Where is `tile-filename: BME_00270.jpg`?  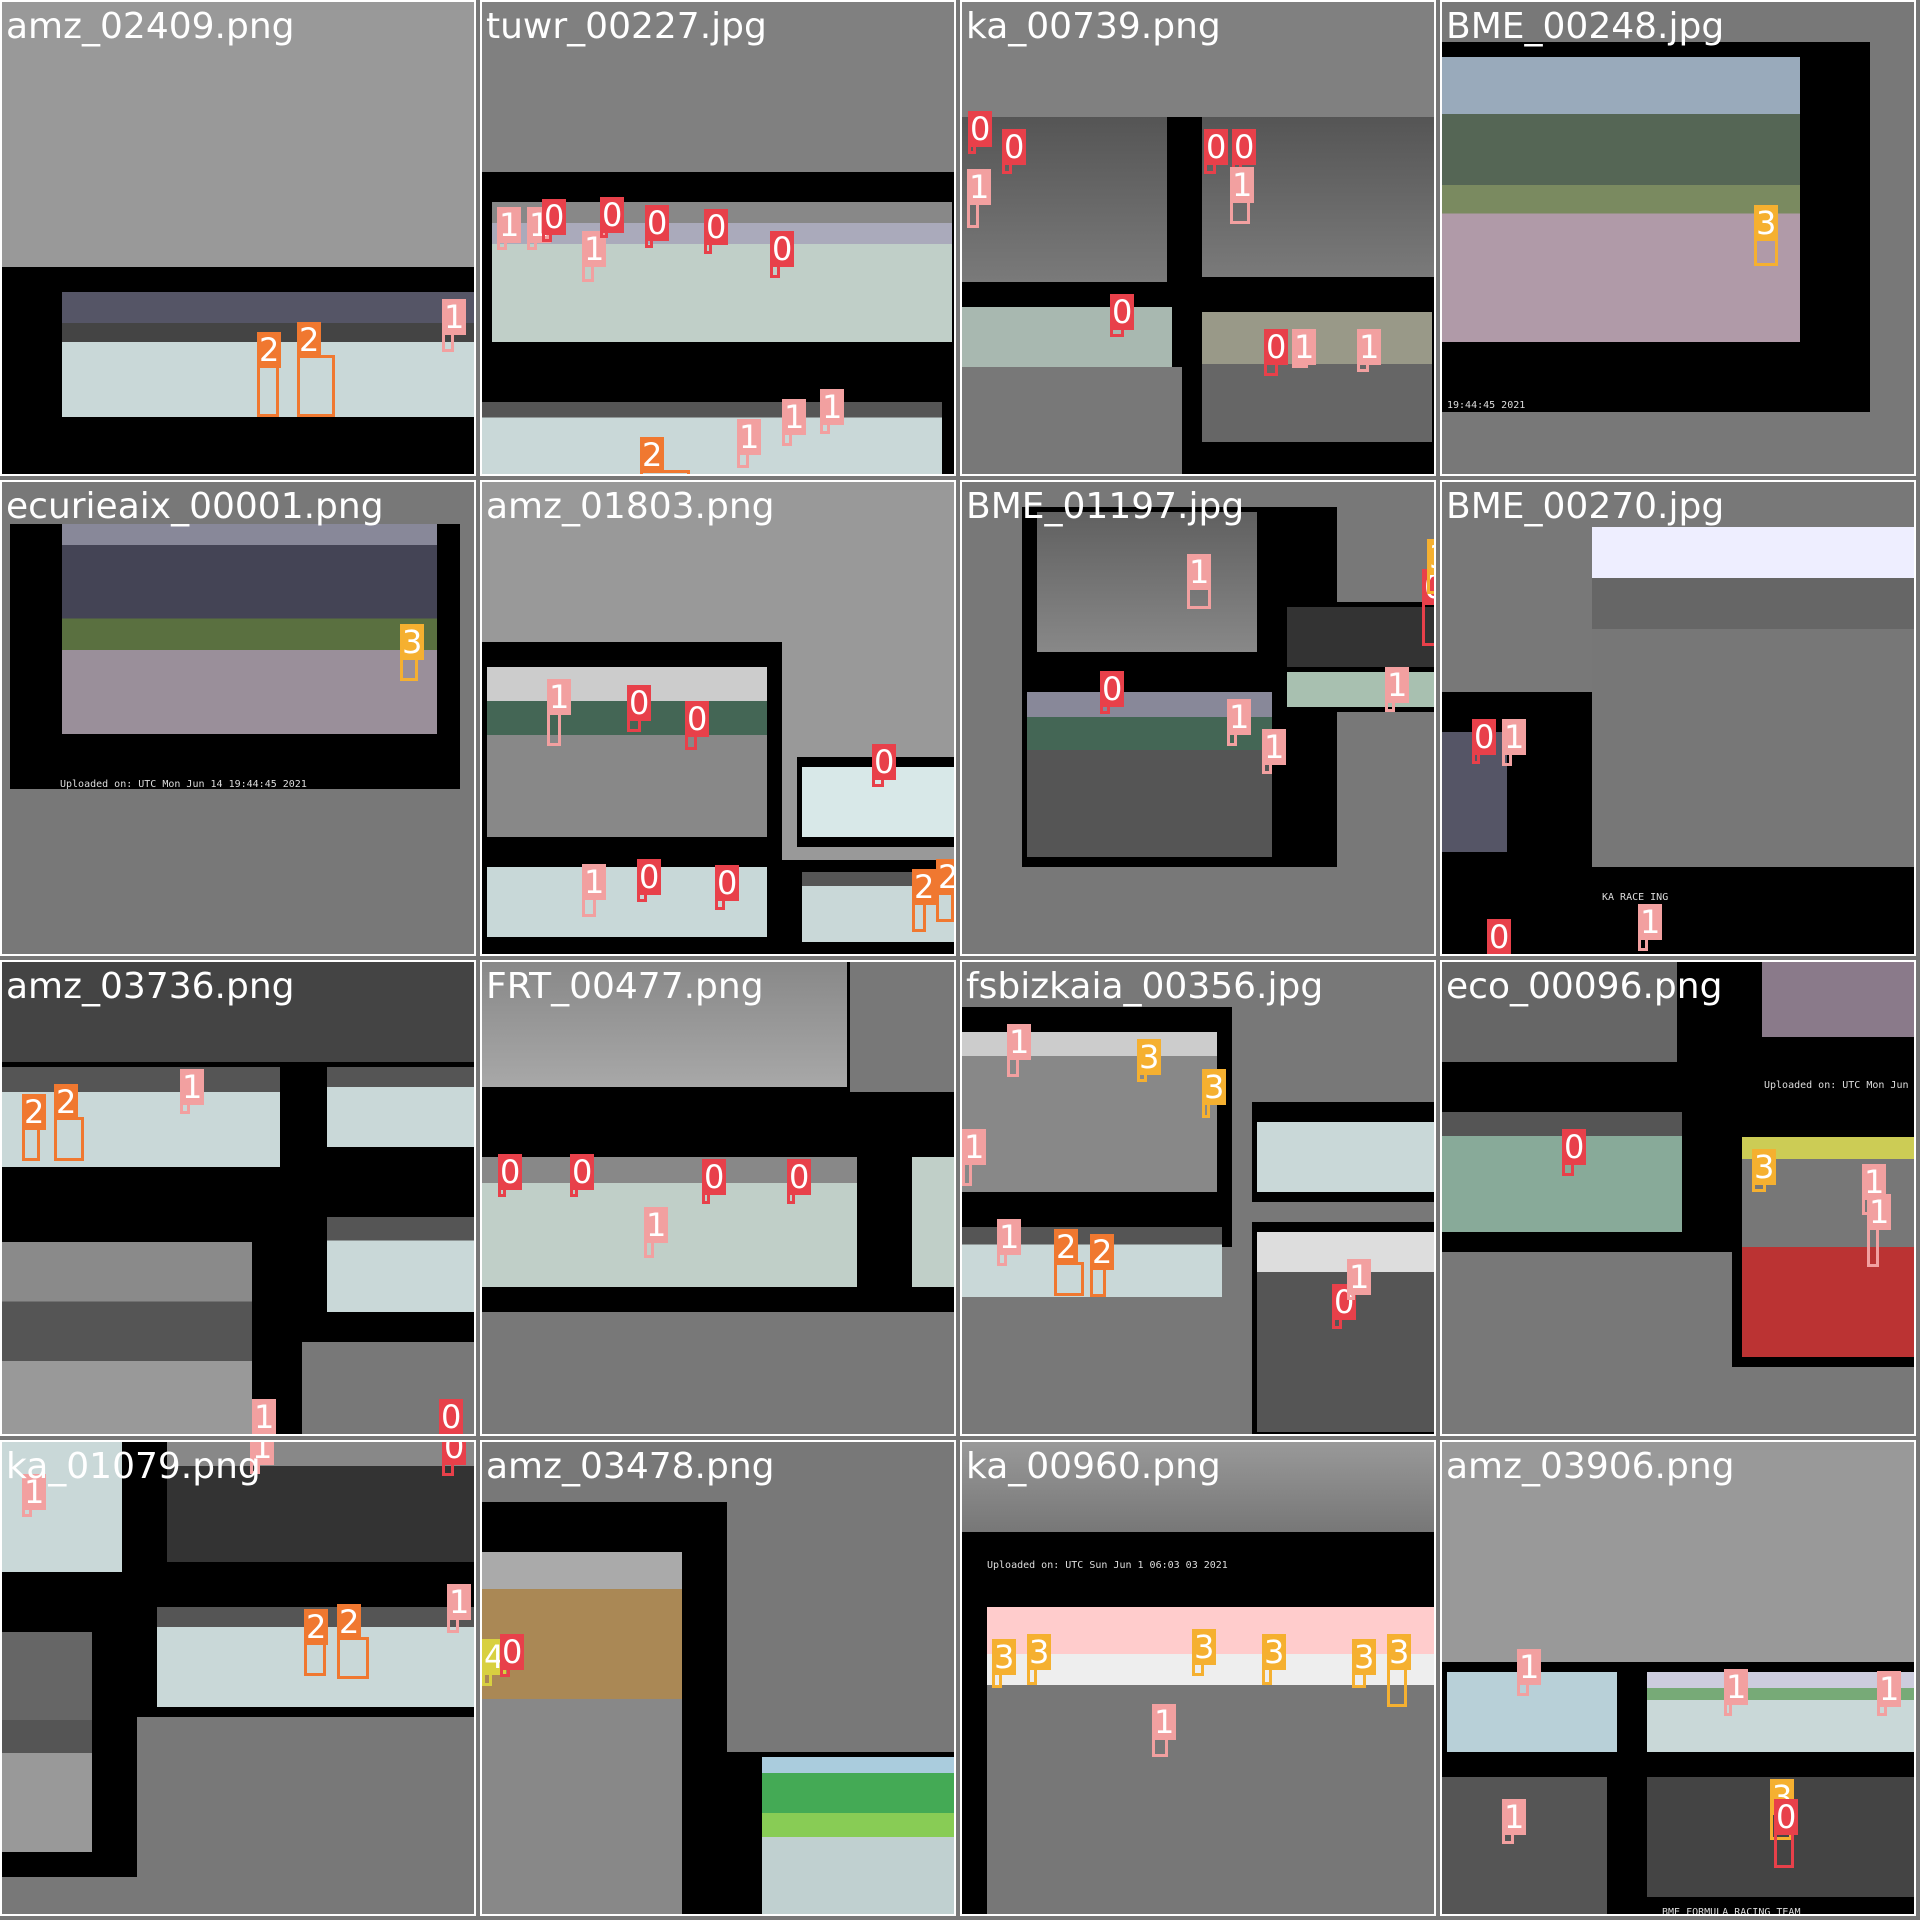
tile-filename: BME_00270.jpg is located at coordinates (1585, 506).